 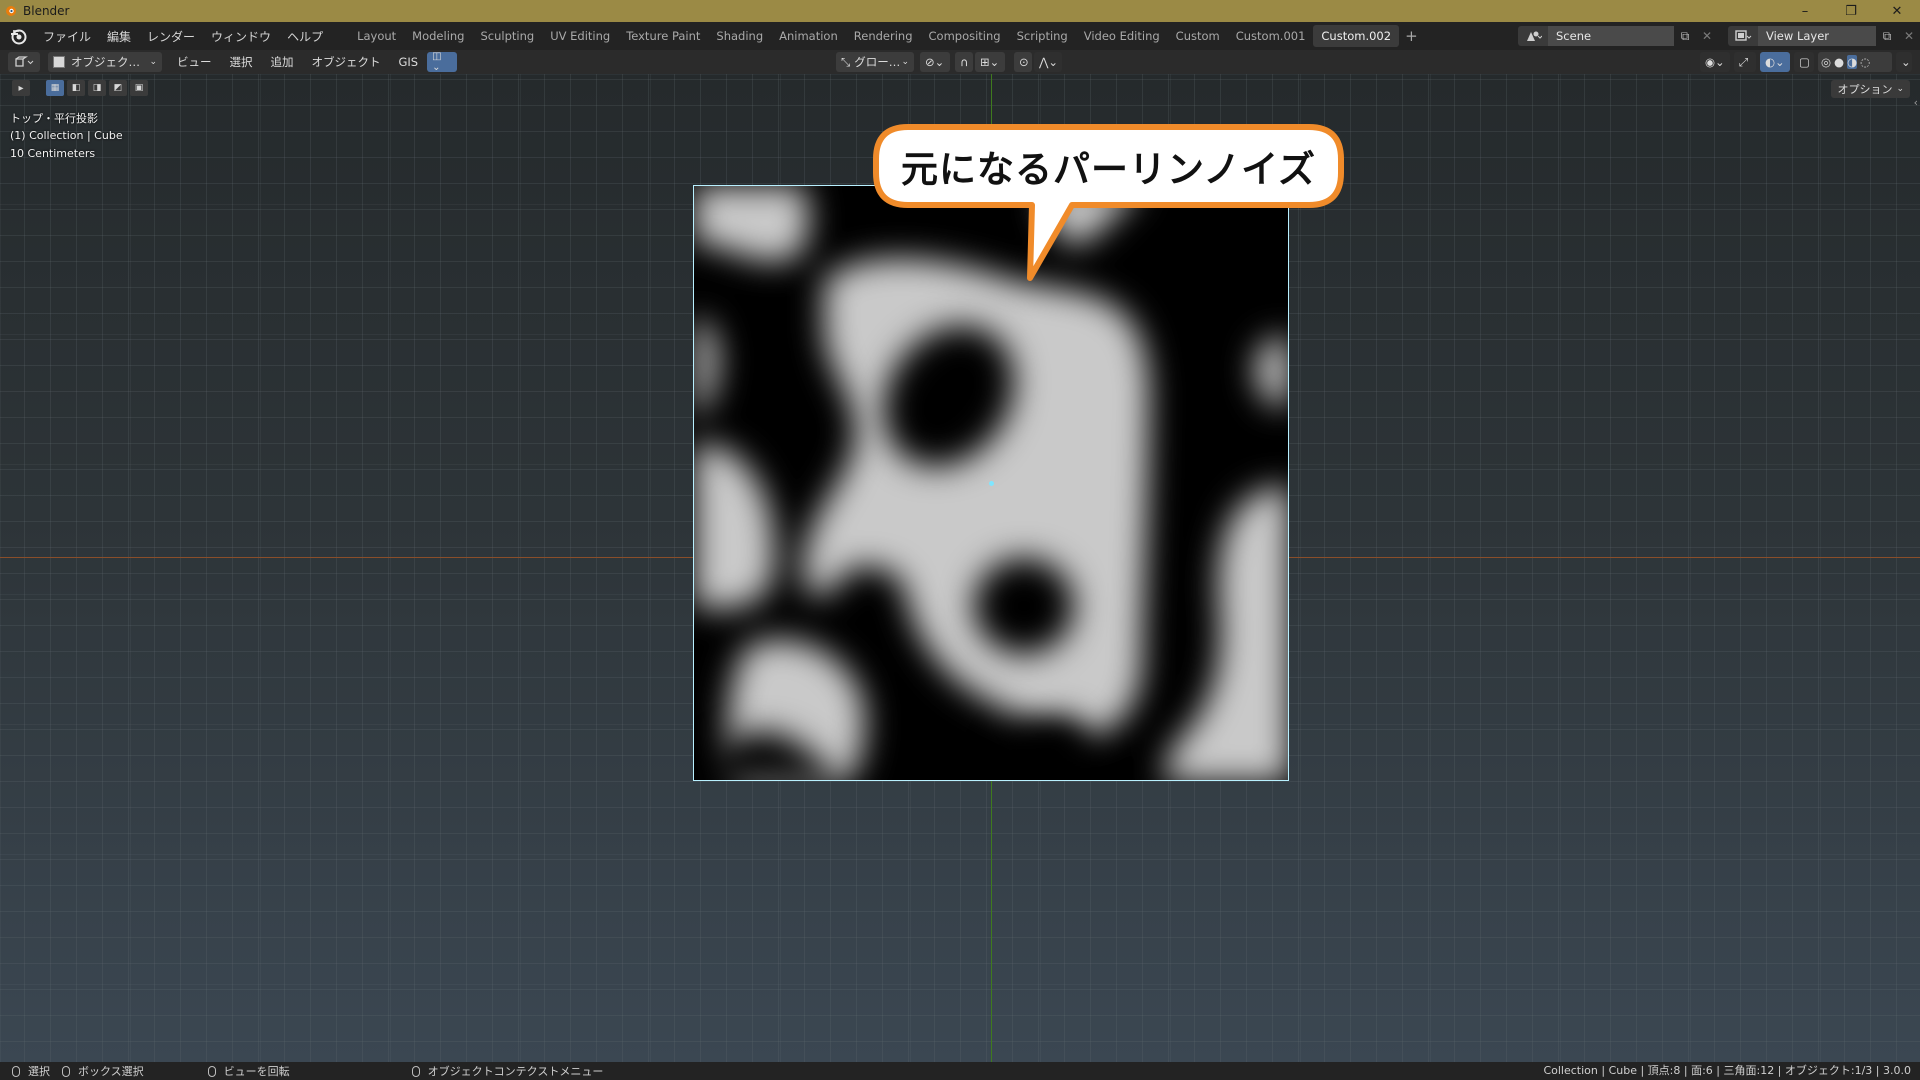 What do you see at coordinates (1865, 62) in the screenshot?
I see `rendered-shading-icon: ◌` at bounding box center [1865, 62].